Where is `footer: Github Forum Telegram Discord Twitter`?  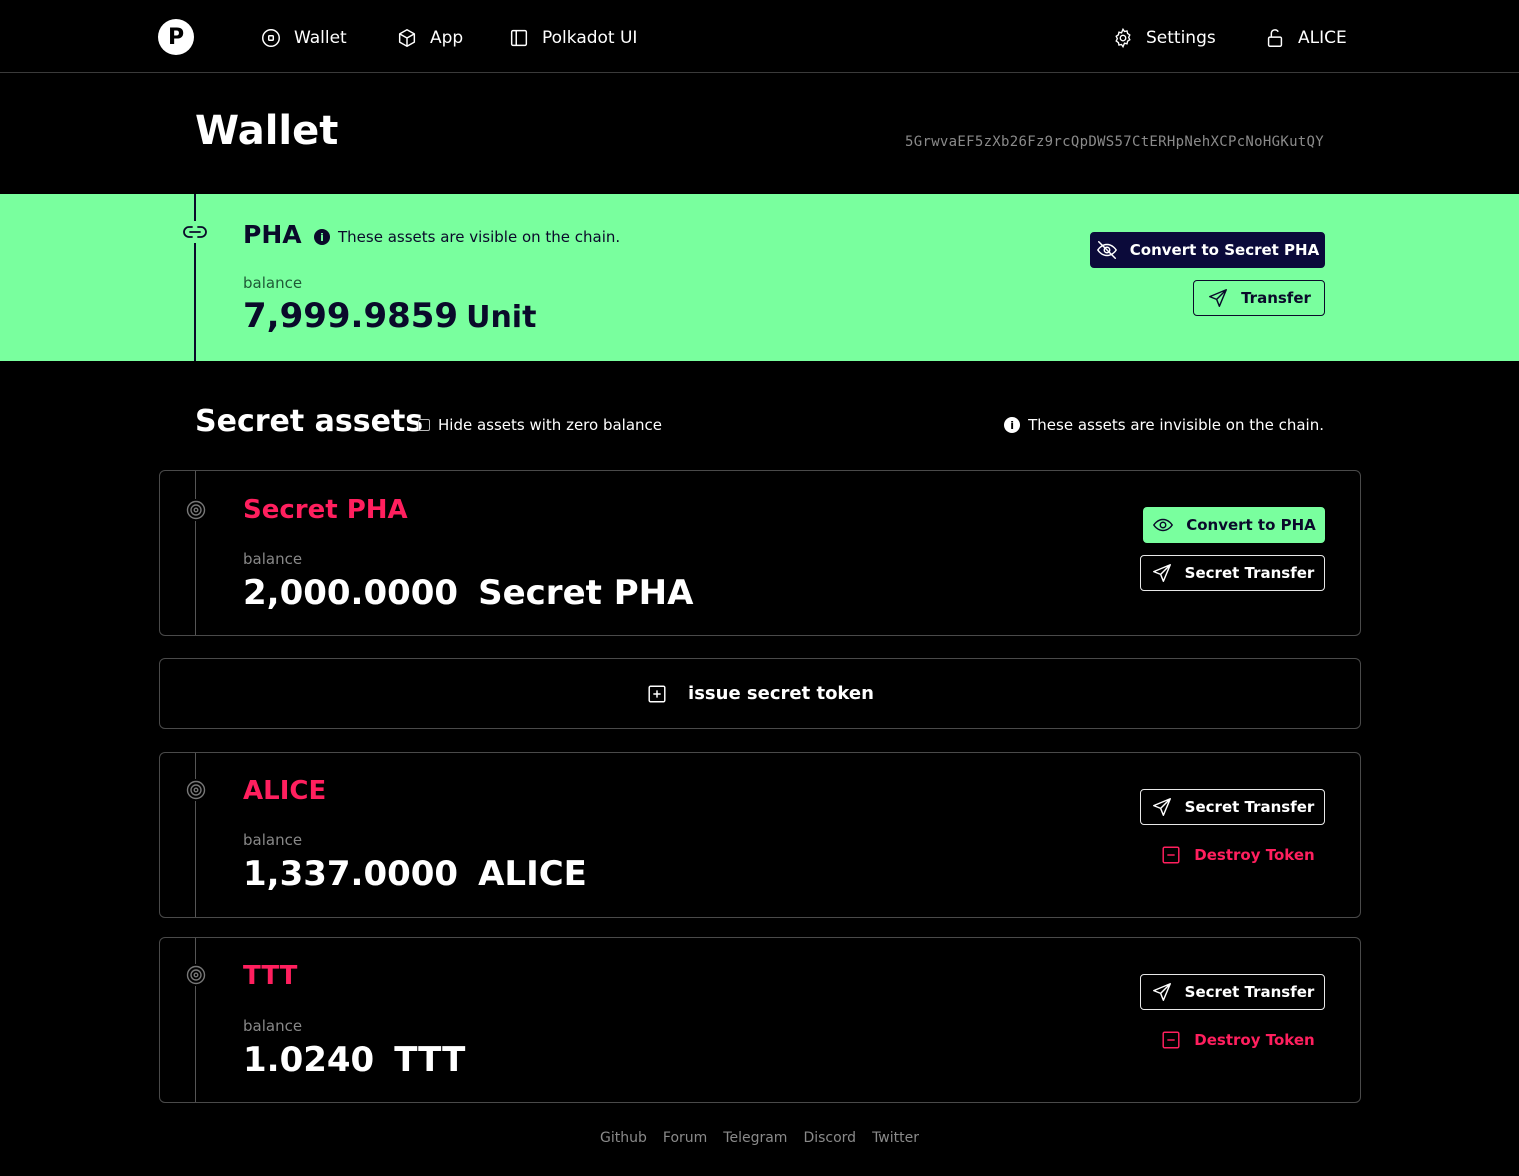
footer: Github Forum Telegram Discord Twitter is located at coordinates (759, 1138).